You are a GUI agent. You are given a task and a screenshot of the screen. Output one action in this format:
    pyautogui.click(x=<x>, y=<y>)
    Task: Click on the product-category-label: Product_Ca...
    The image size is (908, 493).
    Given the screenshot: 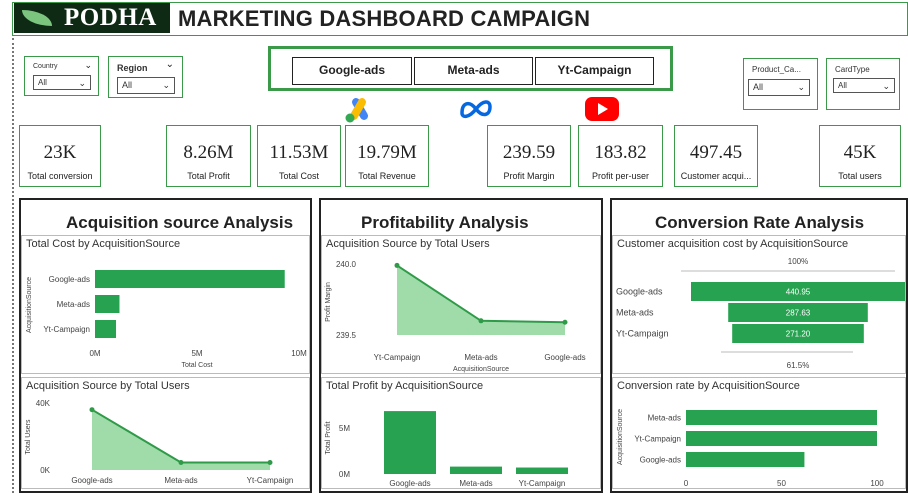 What is the action you would take?
    pyautogui.click(x=776, y=69)
    